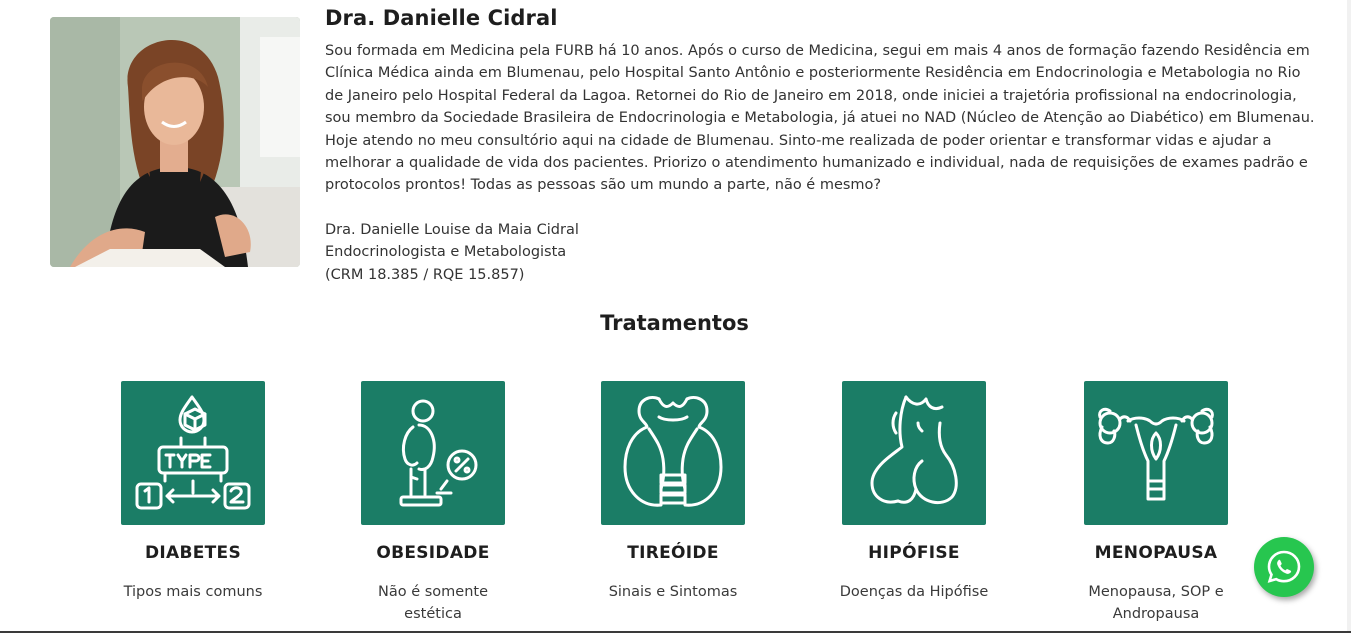  What do you see at coordinates (1156, 453) in the screenshot?
I see `uterus-icon` at bounding box center [1156, 453].